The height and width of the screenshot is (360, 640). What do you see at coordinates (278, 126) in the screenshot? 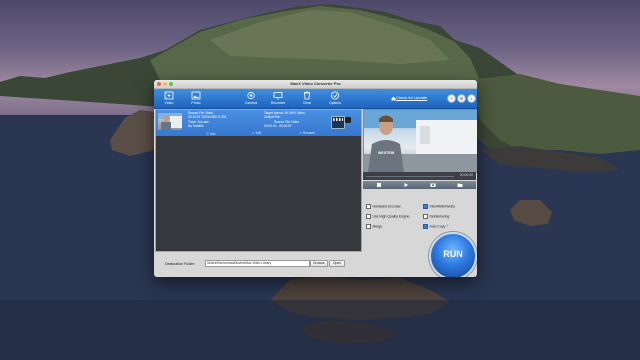
I see `output-duration: 00:00:00 - 00:10:57` at bounding box center [278, 126].